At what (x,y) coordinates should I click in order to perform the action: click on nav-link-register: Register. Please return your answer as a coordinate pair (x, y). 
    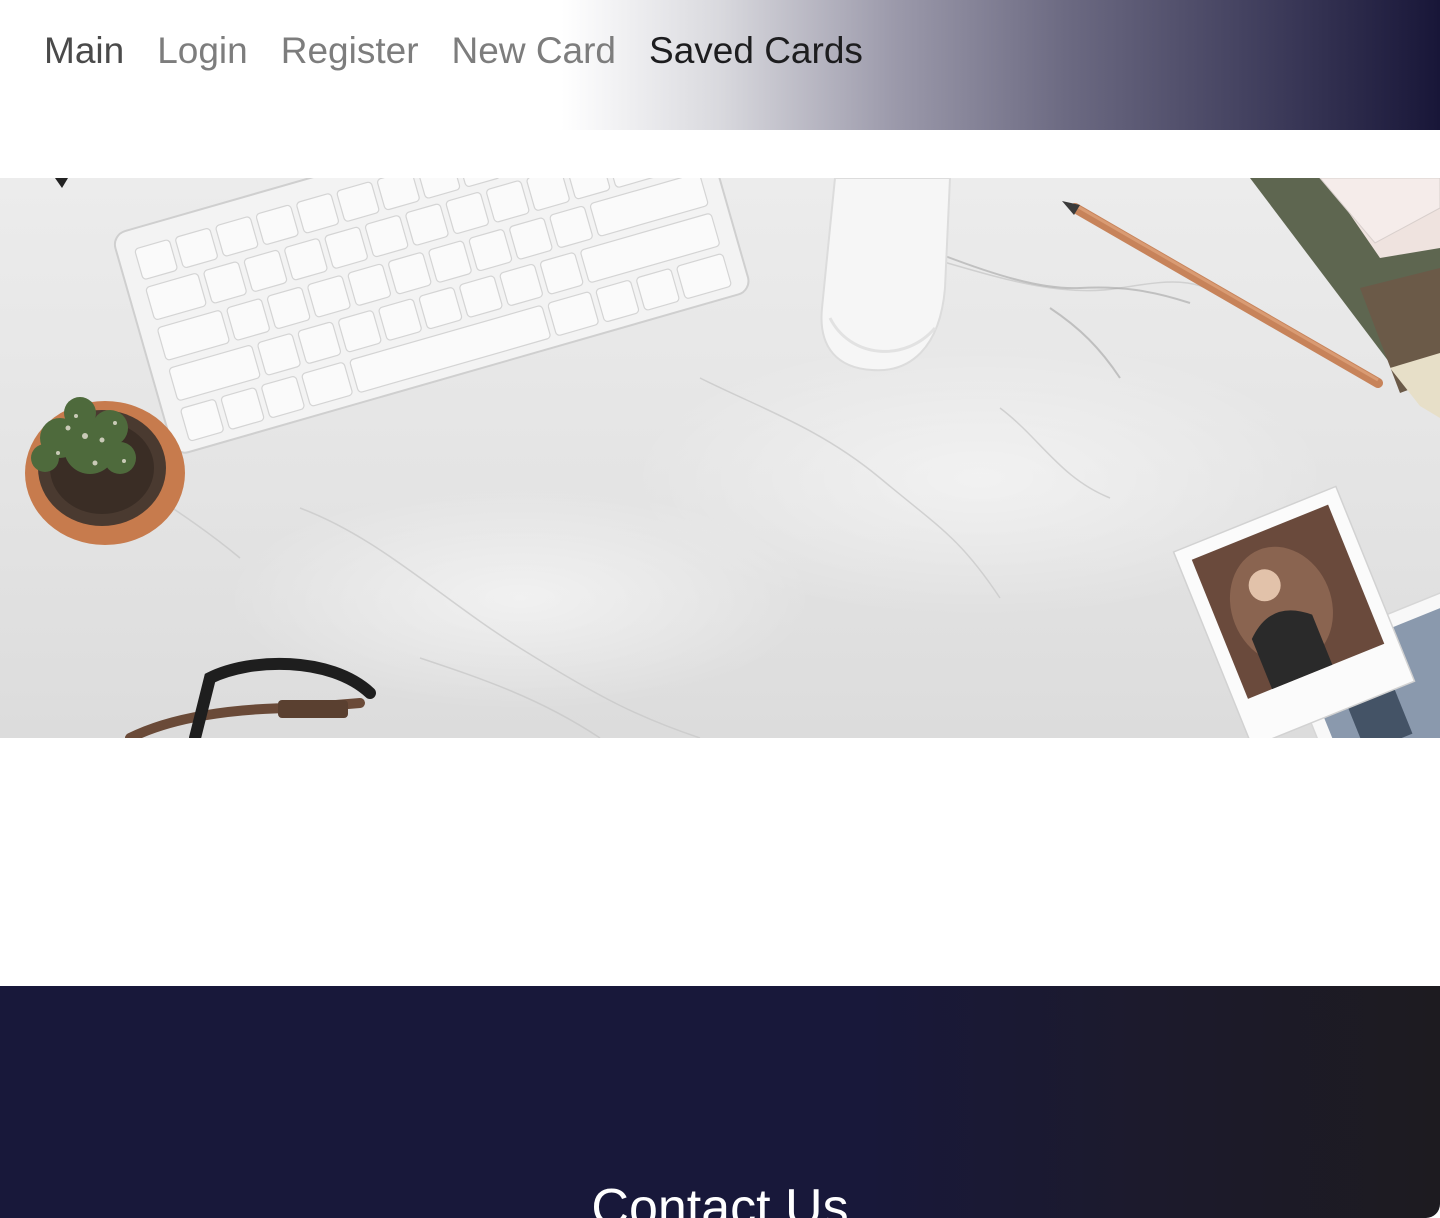
    Looking at the image, I should click on (350, 50).